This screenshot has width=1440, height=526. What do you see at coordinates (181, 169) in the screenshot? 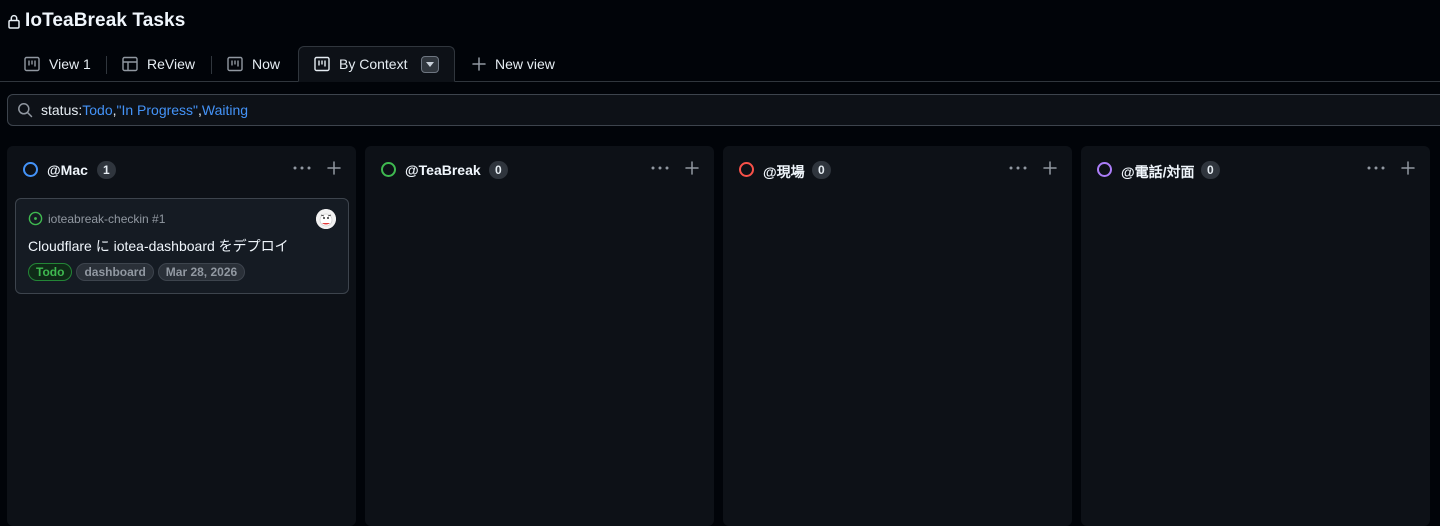
I see `column-header: @Mac 1` at bounding box center [181, 169].